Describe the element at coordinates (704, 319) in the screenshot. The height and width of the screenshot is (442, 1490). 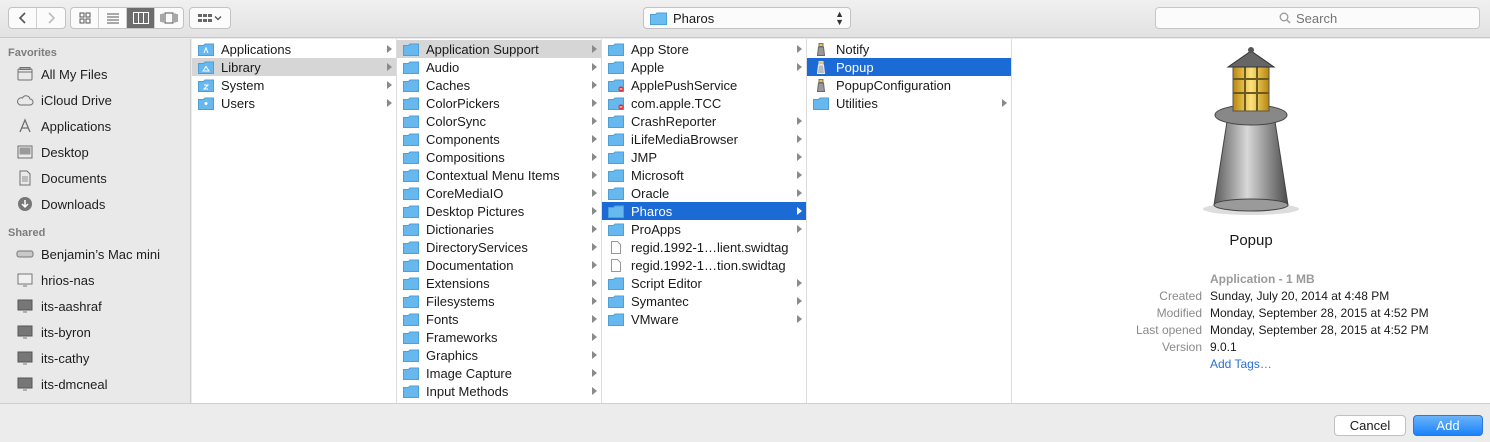
I see `list-item: VMware` at that location.